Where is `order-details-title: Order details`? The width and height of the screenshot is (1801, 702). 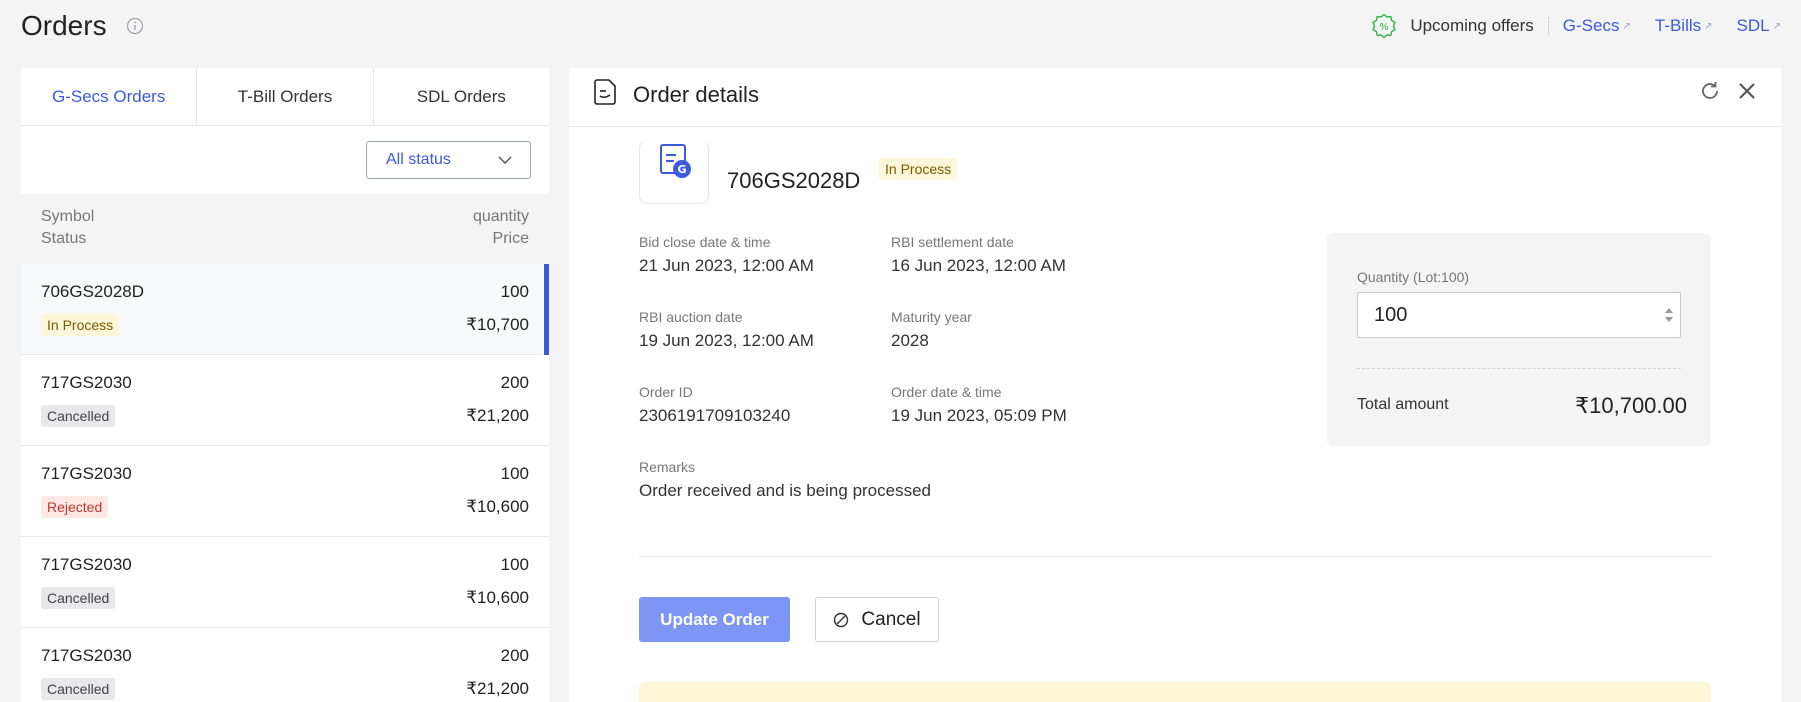 order-details-title: Order details is located at coordinates (696, 94).